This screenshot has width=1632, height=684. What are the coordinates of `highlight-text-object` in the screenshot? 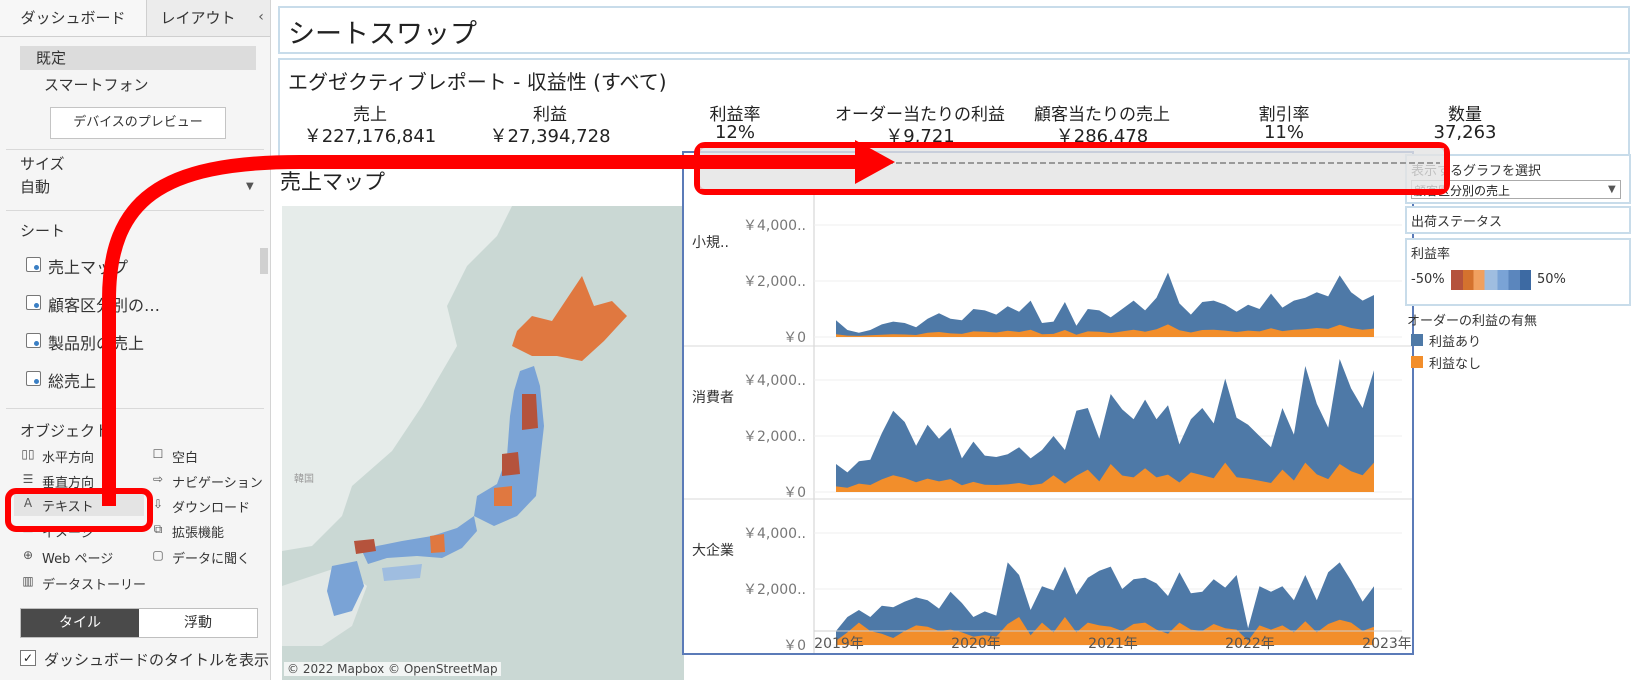 It's located at (79, 510).